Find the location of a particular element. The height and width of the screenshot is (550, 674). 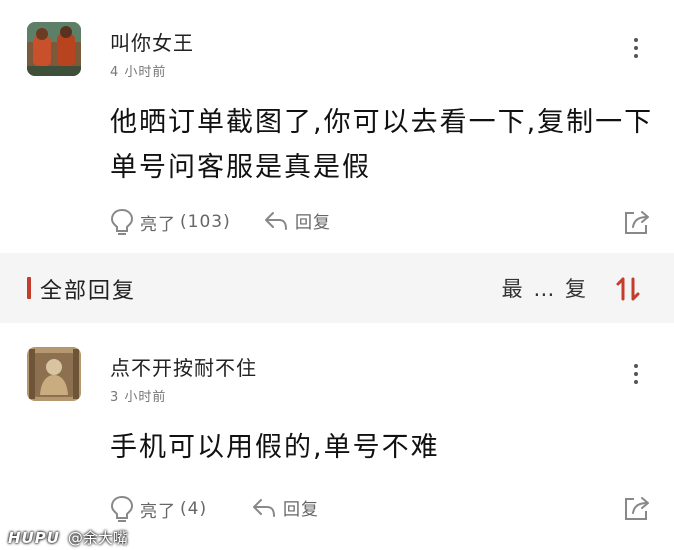

sort-toggle-icon is located at coordinates (628, 289).